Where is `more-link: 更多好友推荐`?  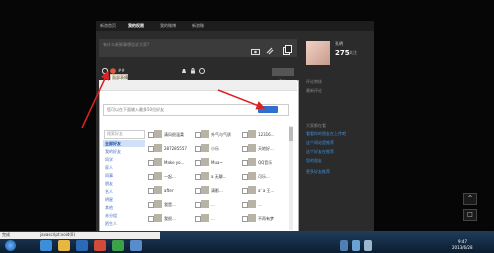
more-link: 更多好友推荐 is located at coordinates (318, 172).